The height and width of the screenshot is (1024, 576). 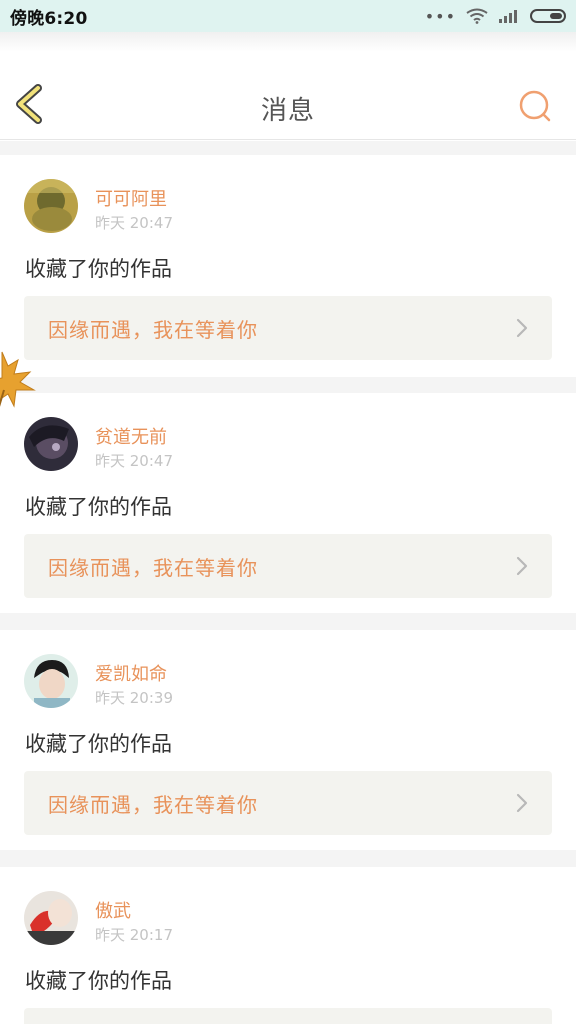 What do you see at coordinates (134, 698) in the screenshot?
I see `timestamp: 昨天 20:39` at bounding box center [134, 698].